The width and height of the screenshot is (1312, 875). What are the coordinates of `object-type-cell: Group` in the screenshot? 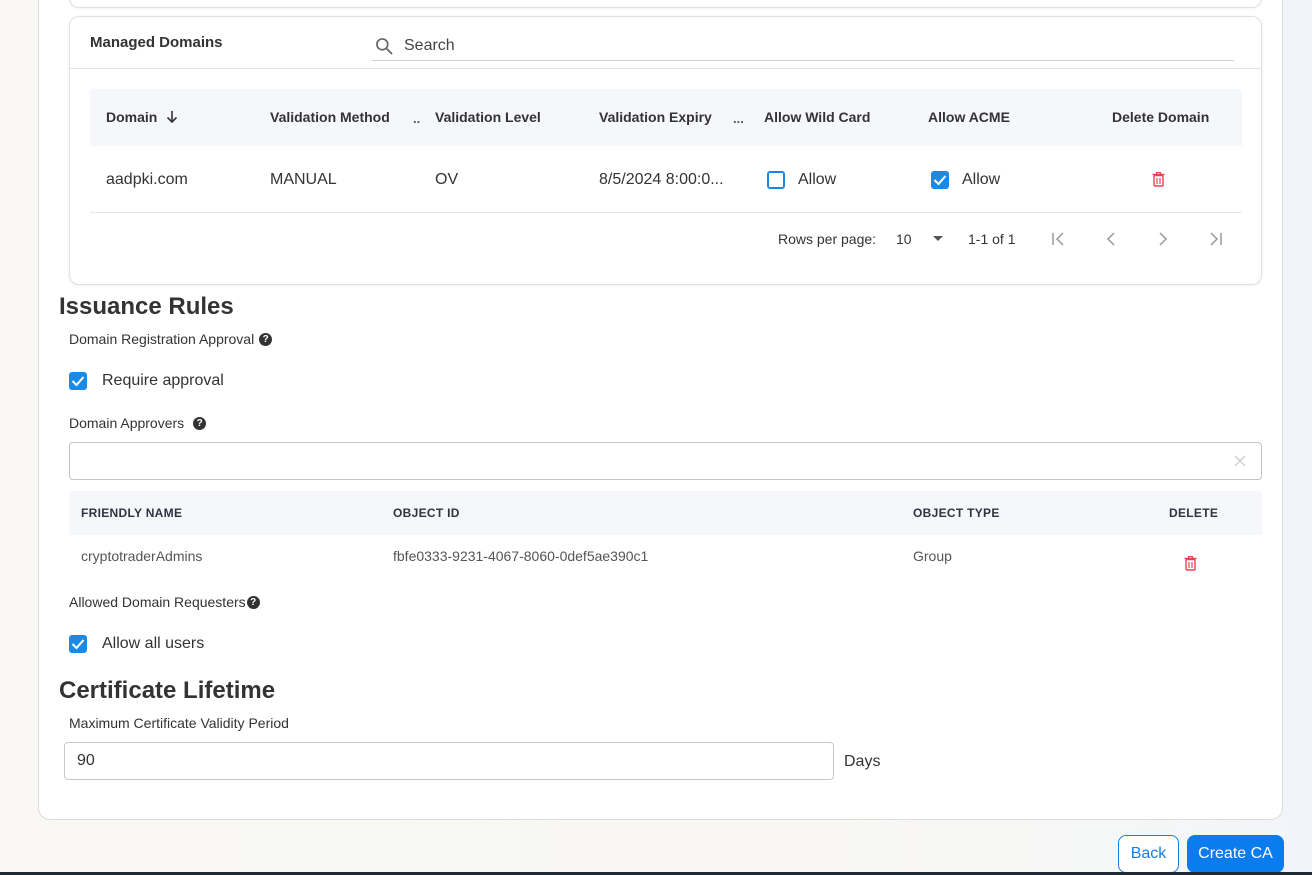 It's located at (932, 556).